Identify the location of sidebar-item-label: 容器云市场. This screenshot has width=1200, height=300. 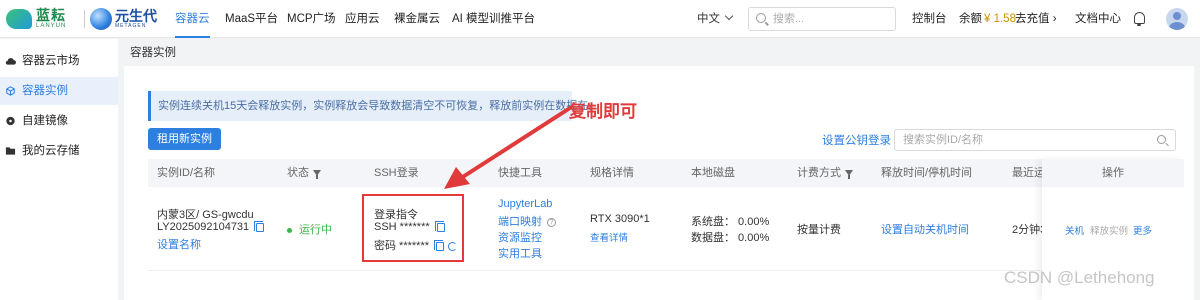
(51, 61).